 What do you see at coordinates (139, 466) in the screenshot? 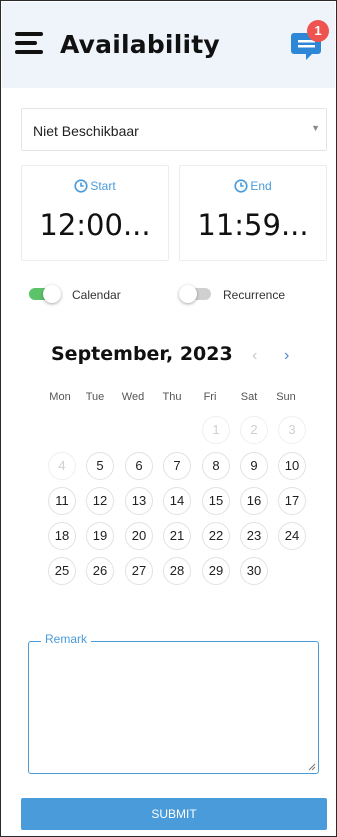
I see `calendar-day: 6` at bounding box center [139, 466].